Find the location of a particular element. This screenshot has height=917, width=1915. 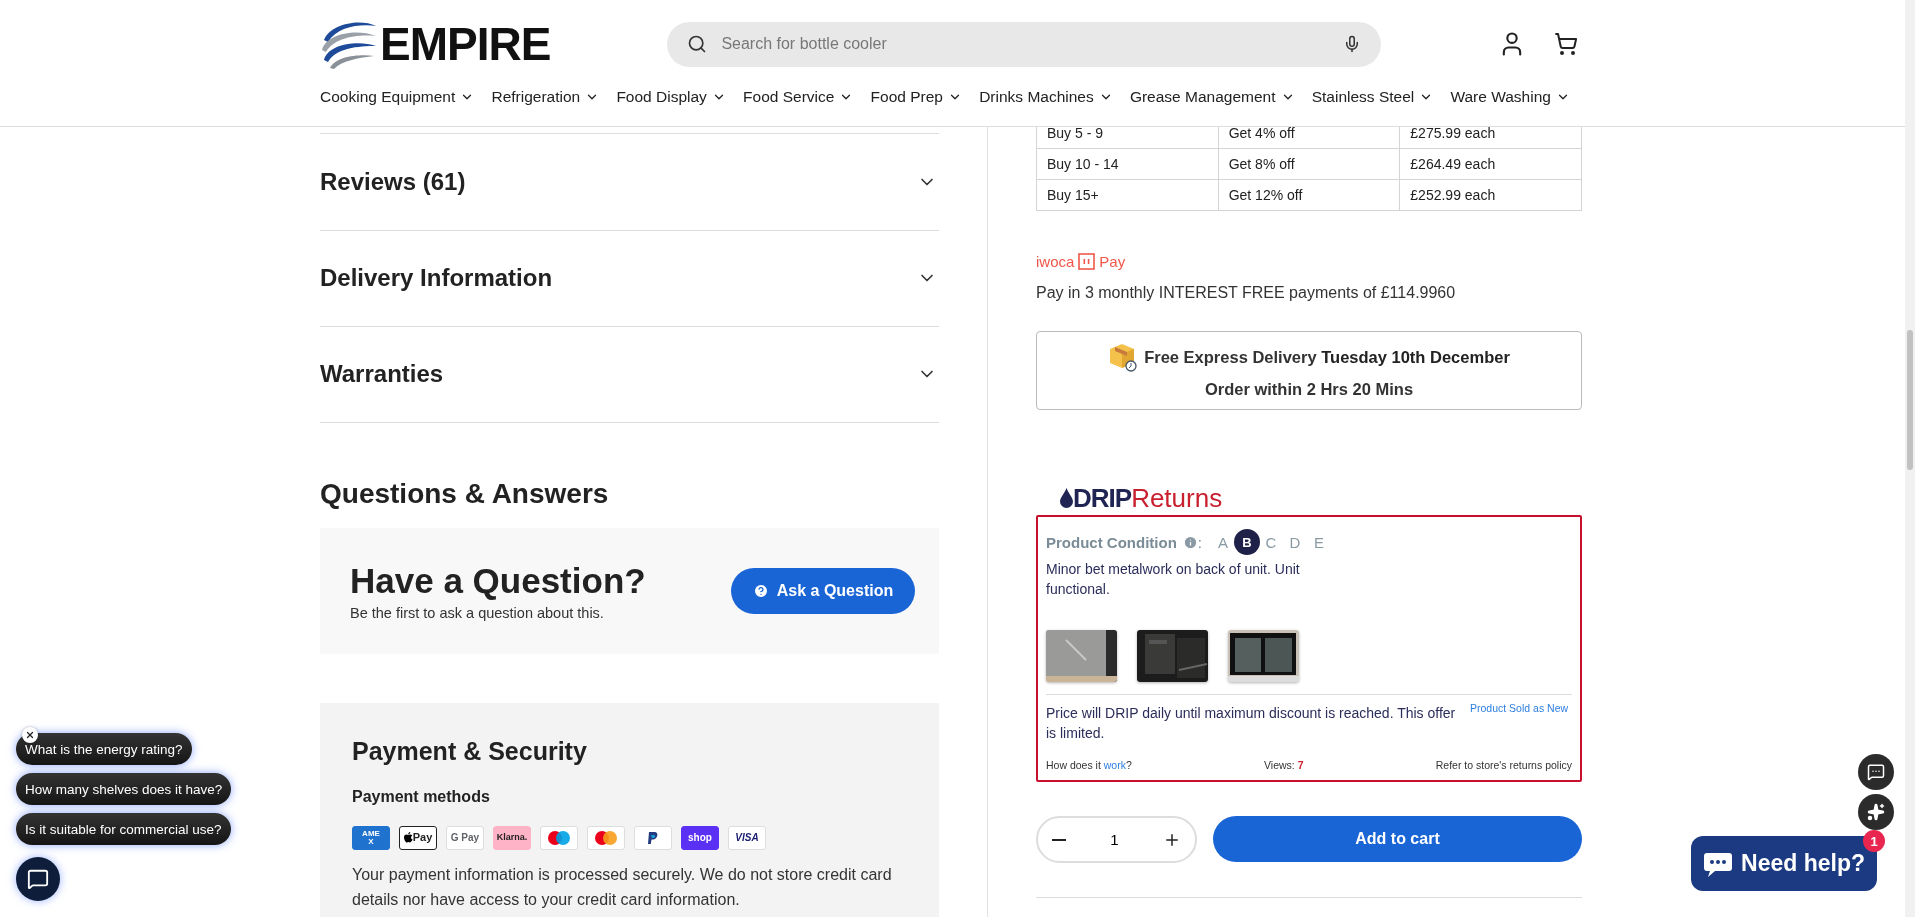

nav-menu-item: Food Display is located at coordinates (671, 97).